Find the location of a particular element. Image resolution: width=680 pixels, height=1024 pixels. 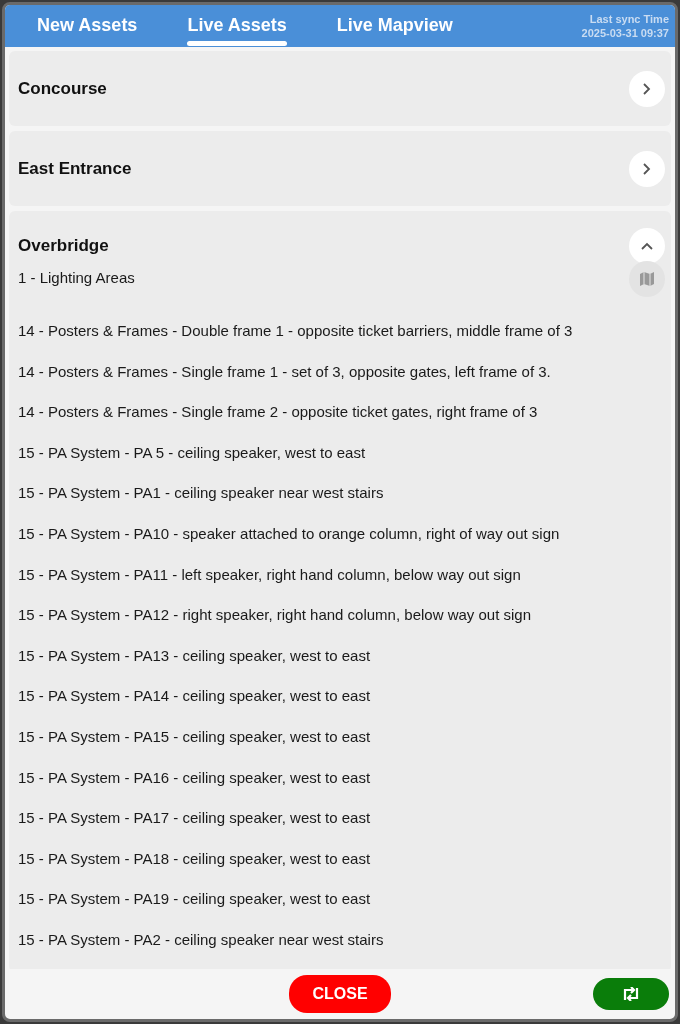

sync-label: Last sync Time is located at coordinates (629, 19).